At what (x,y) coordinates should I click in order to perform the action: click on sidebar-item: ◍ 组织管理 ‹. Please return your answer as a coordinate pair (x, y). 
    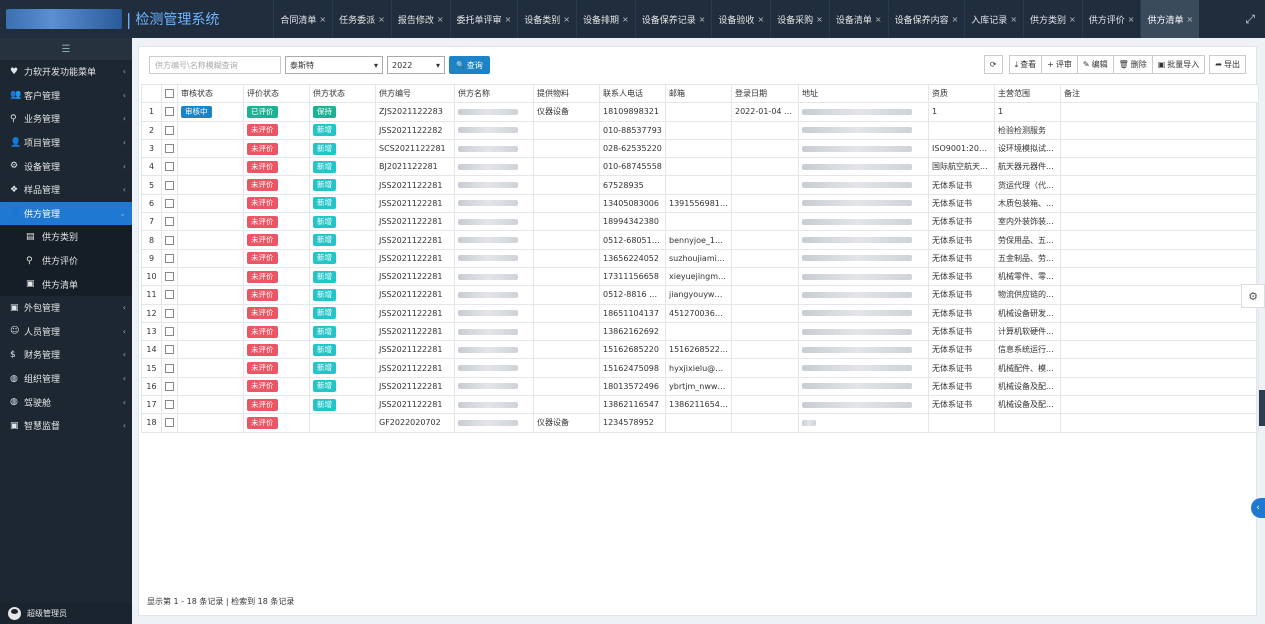
    Looking at the image, I should click on (66, 379).